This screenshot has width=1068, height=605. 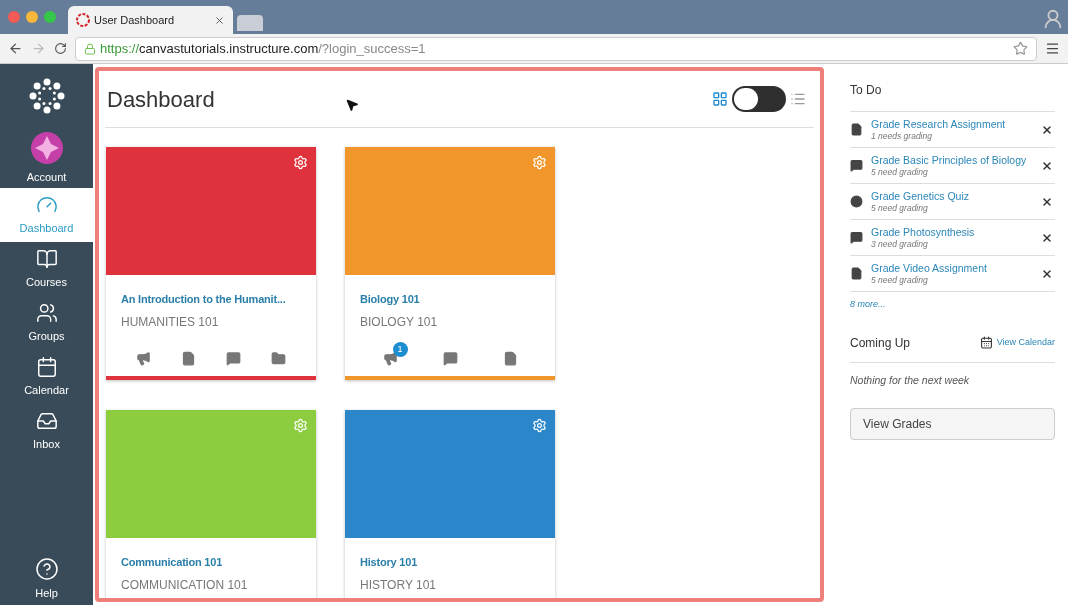 I want to click on nav-item: Account, so click(x=46, y=158).